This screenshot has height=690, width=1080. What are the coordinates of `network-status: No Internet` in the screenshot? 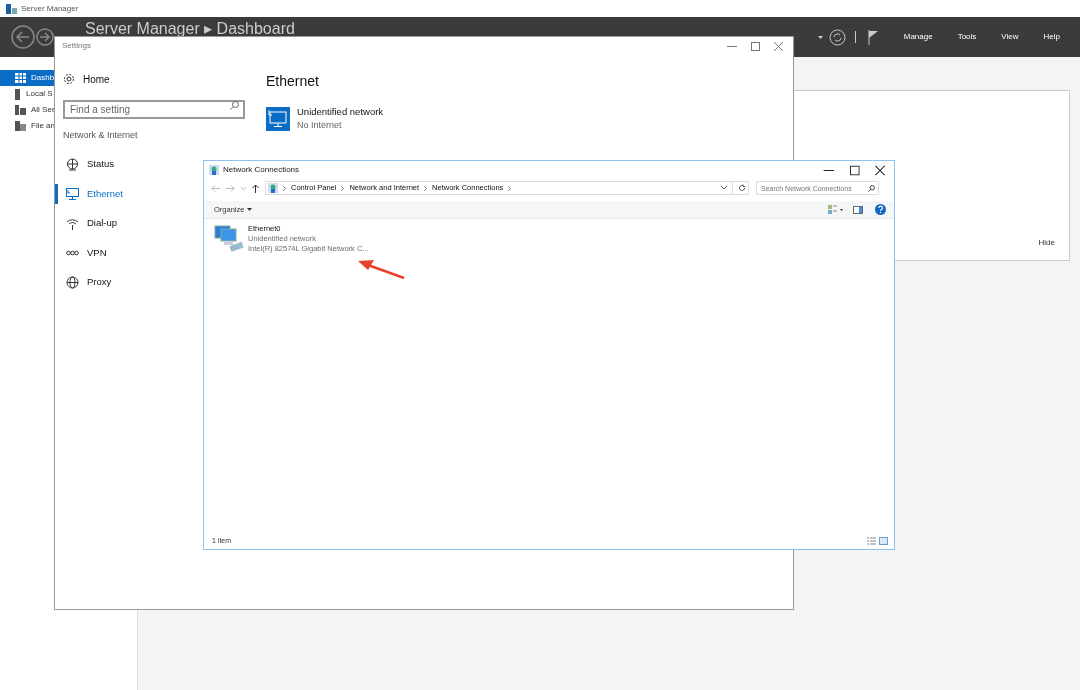 It's located at (320, 126).